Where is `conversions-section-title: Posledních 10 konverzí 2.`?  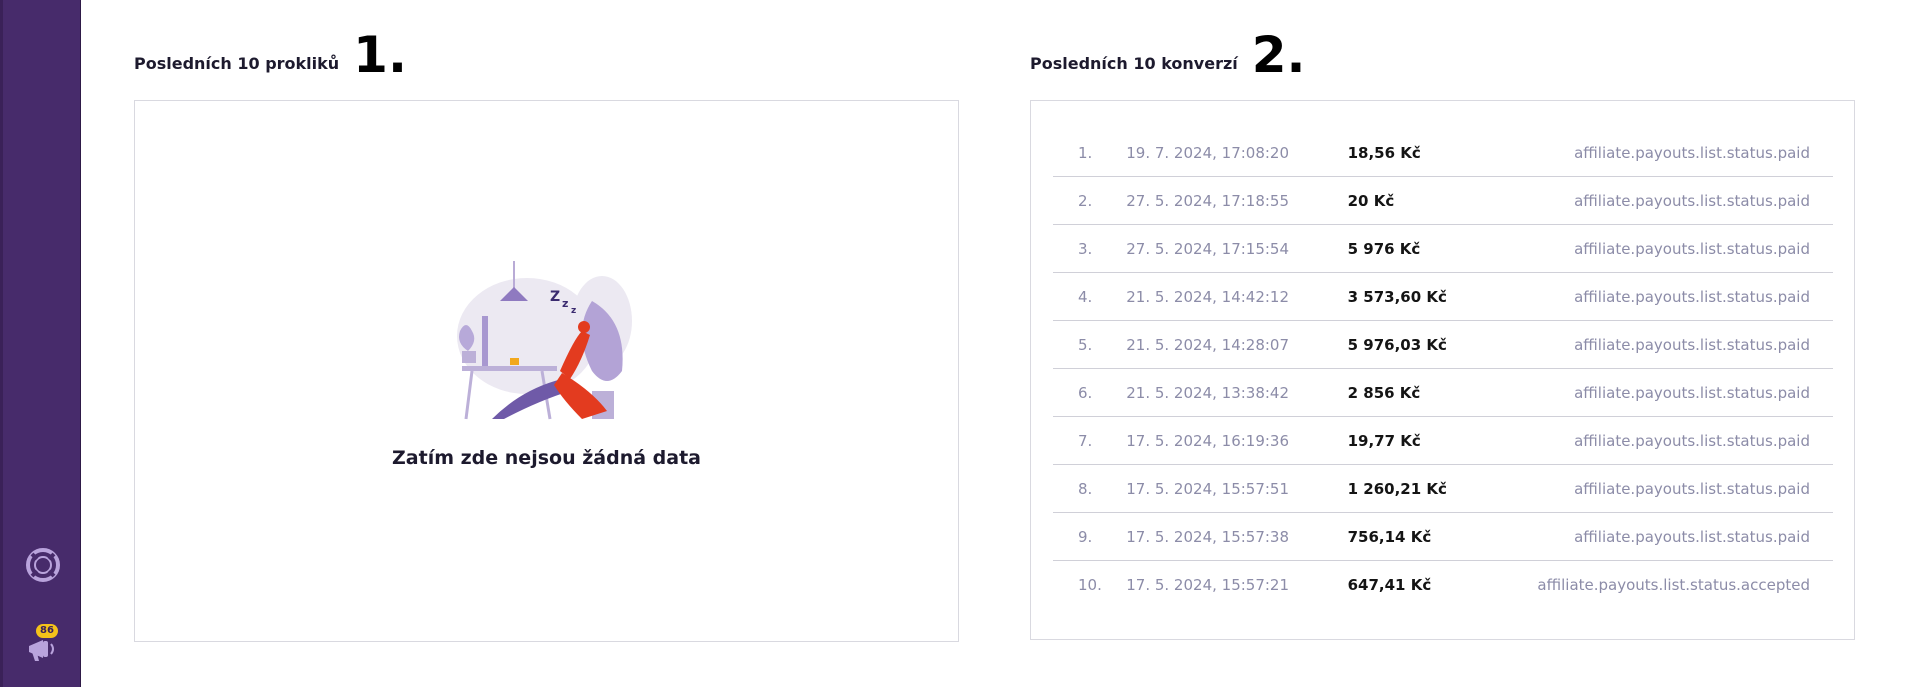 conversions-section-title: Posledních 10 konverzí 2. is located at coordinates (1168, 55).